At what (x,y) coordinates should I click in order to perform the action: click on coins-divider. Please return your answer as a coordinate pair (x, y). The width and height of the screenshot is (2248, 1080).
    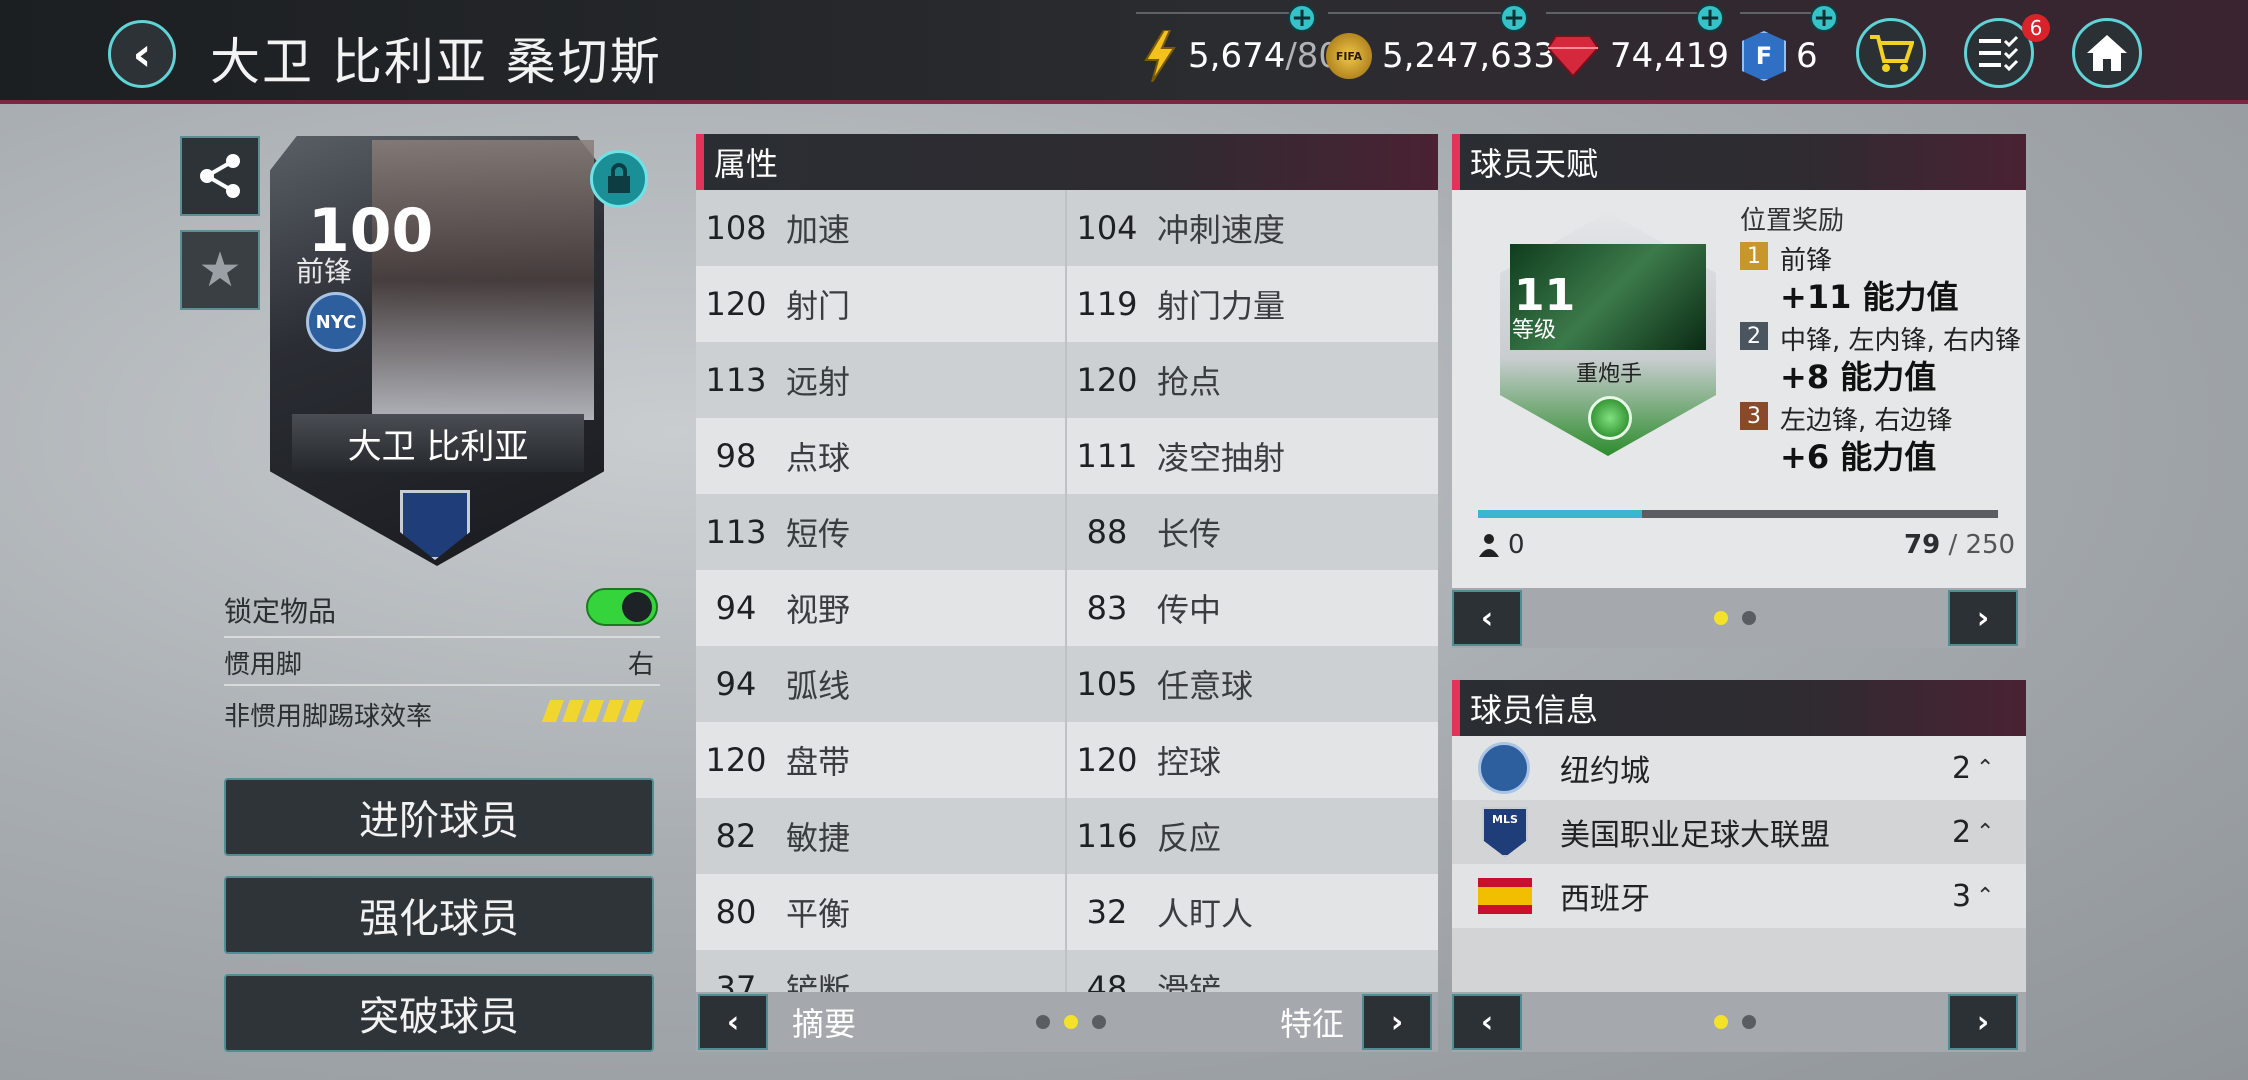
    Looking at the image, I should click on (1423, 13).